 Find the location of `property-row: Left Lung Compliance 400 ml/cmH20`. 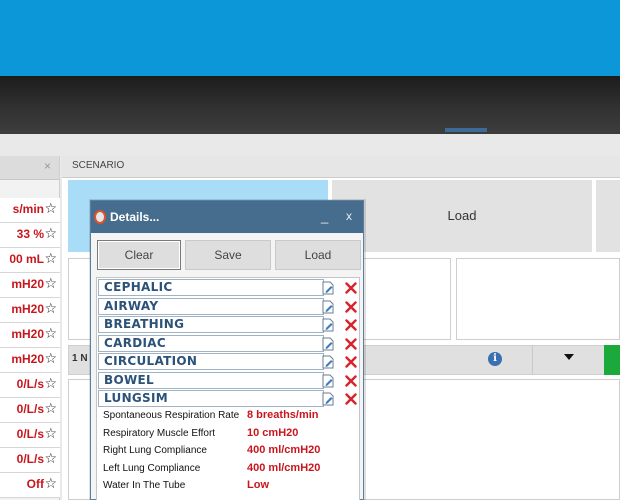

property-row: Left Lung Compliance 400 ml/cmH20 is located at coordinates (230, 469).